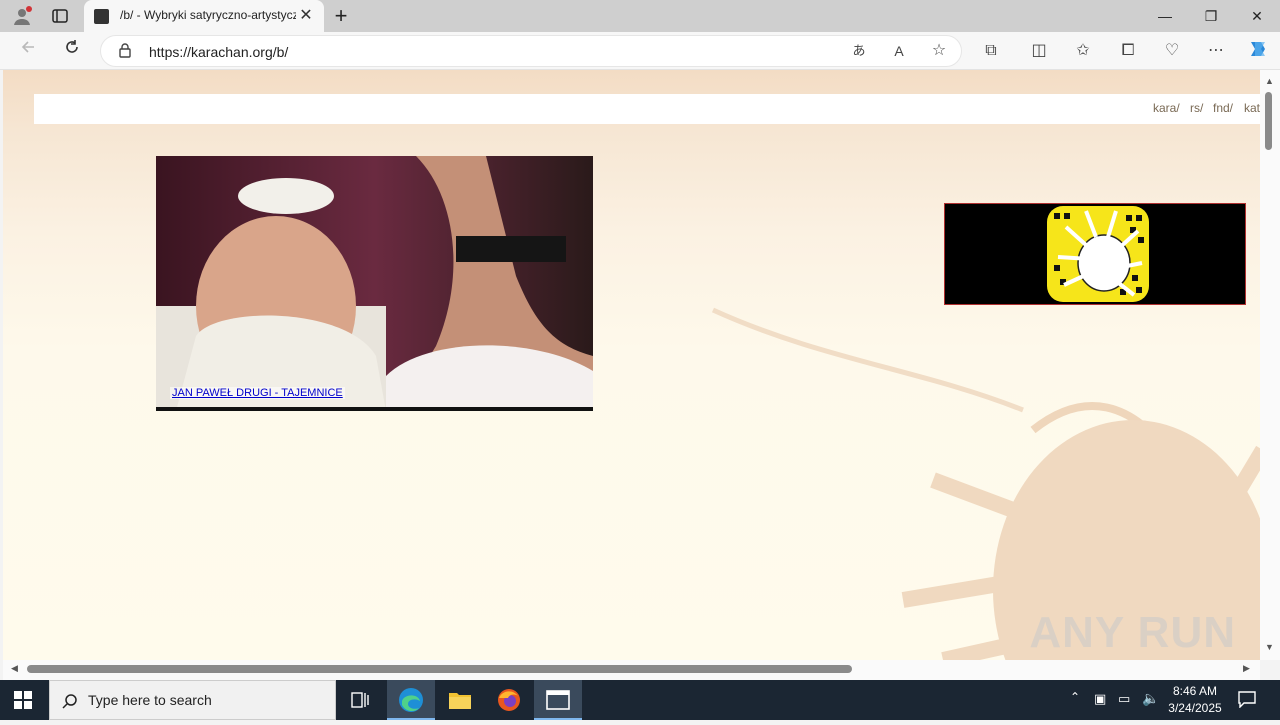 The height and width of the screenshot is (725, 1280). What do you see at coordinates (411, 700) in the screenshot?
I see `edge-icon` at bounding box center [411, 700].